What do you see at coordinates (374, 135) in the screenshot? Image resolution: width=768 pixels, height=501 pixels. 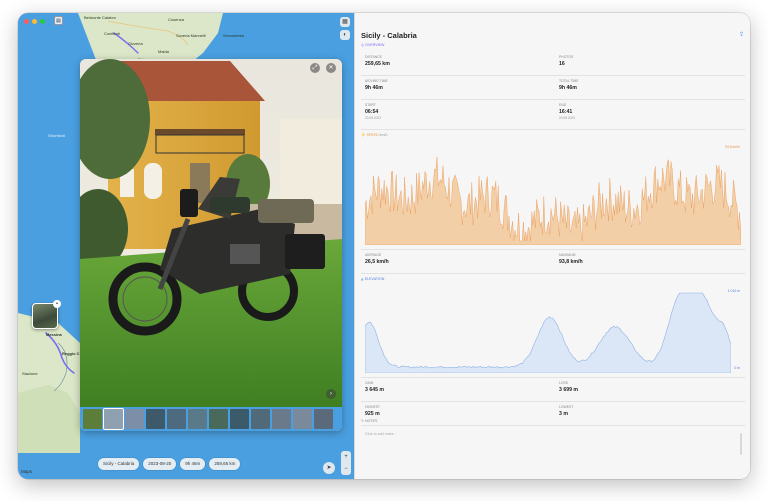 I see `speed-section-label: ⚡ SPEED km/h` at bounding box center [374, 135].